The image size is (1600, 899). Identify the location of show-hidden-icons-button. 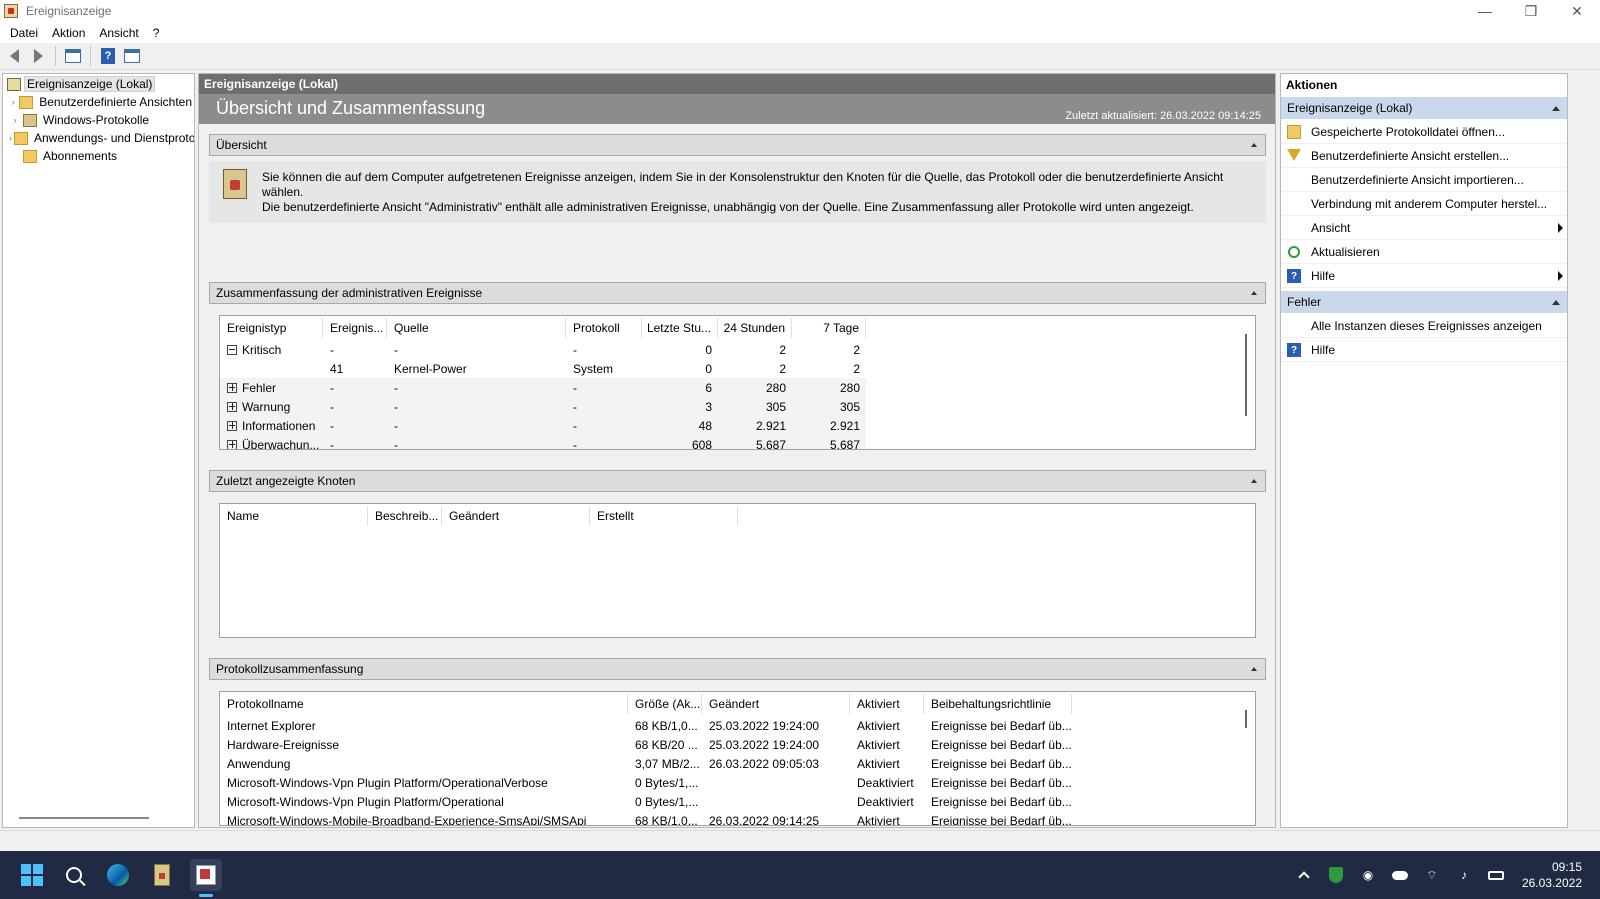
(1304, 875).